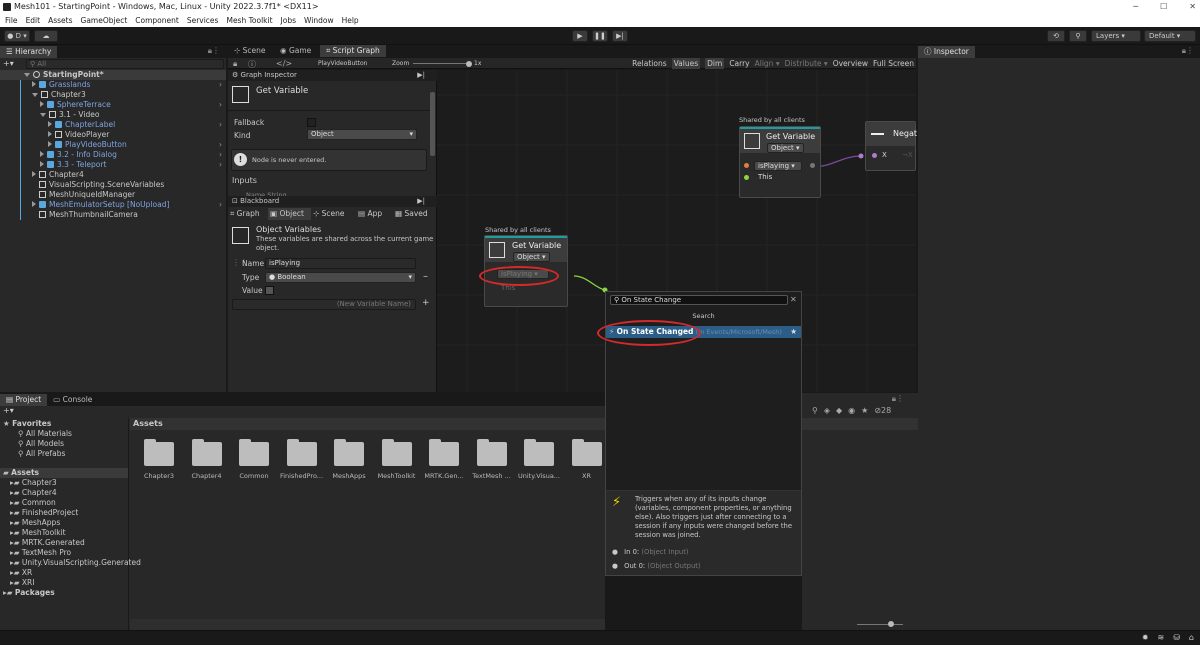  I want to click on expand-down-icon, so click(43, 115).